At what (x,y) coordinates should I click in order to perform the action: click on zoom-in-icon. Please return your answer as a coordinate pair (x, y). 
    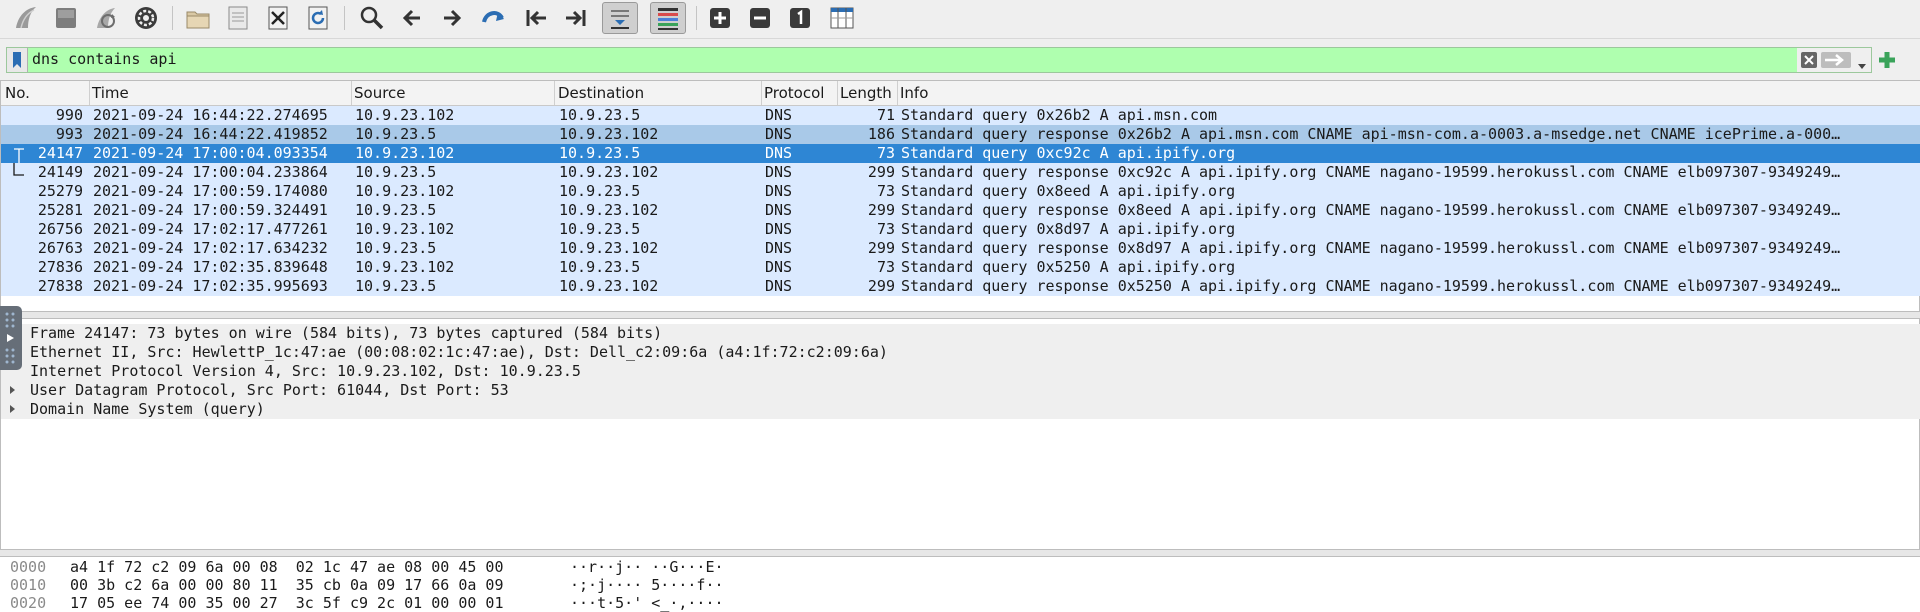
    Looking at the image, I should click on (720, 18).